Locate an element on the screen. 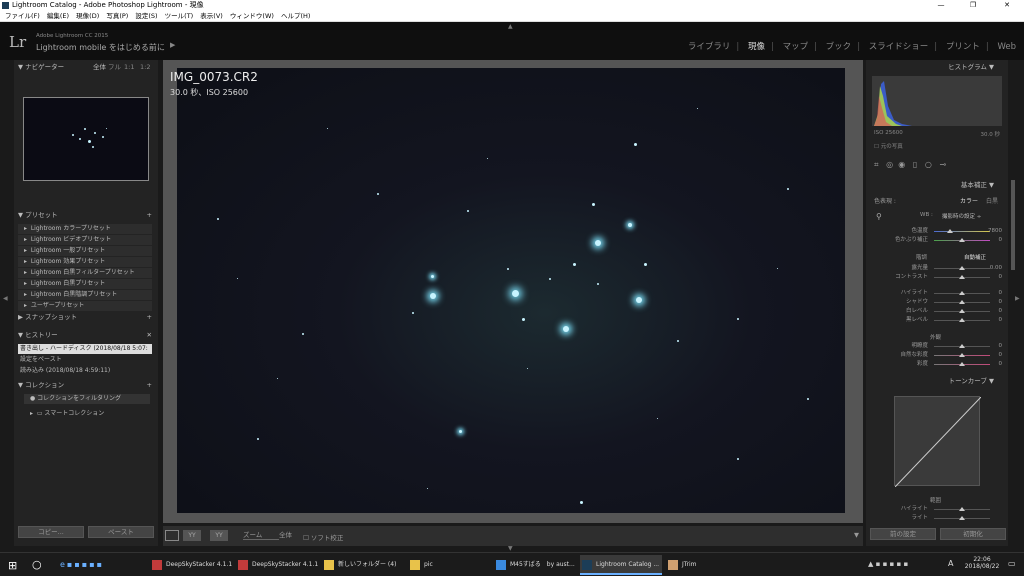  snapshots-header: ▶ スナップショット + is located at coordinates (86, 317).